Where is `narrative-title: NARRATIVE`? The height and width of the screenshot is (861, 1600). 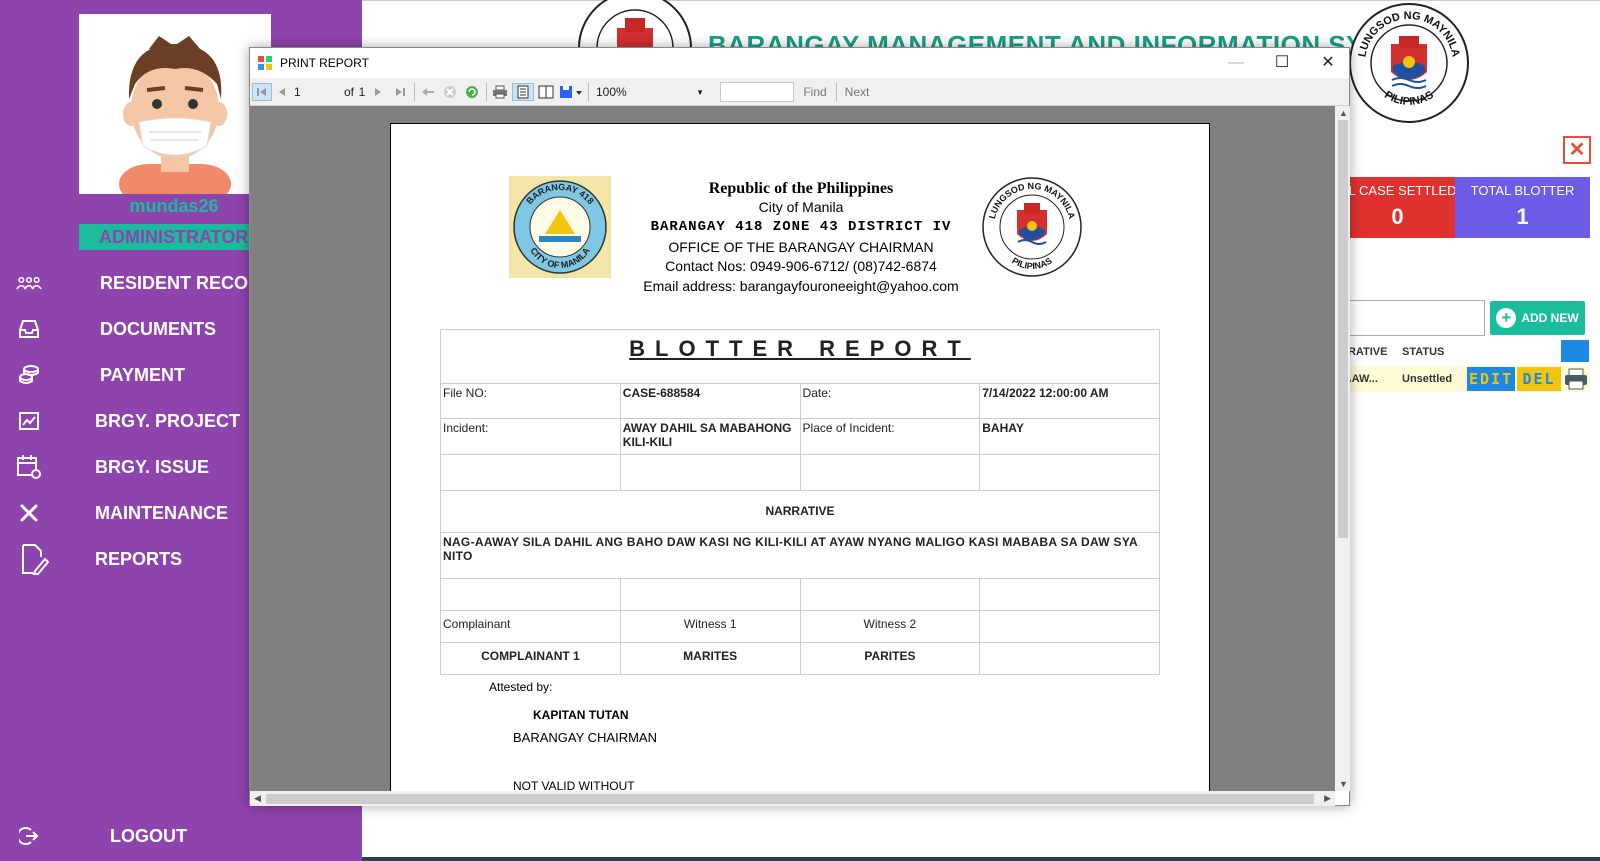 narrative-title: NARRATIVE is located at coordinates (800, 511).